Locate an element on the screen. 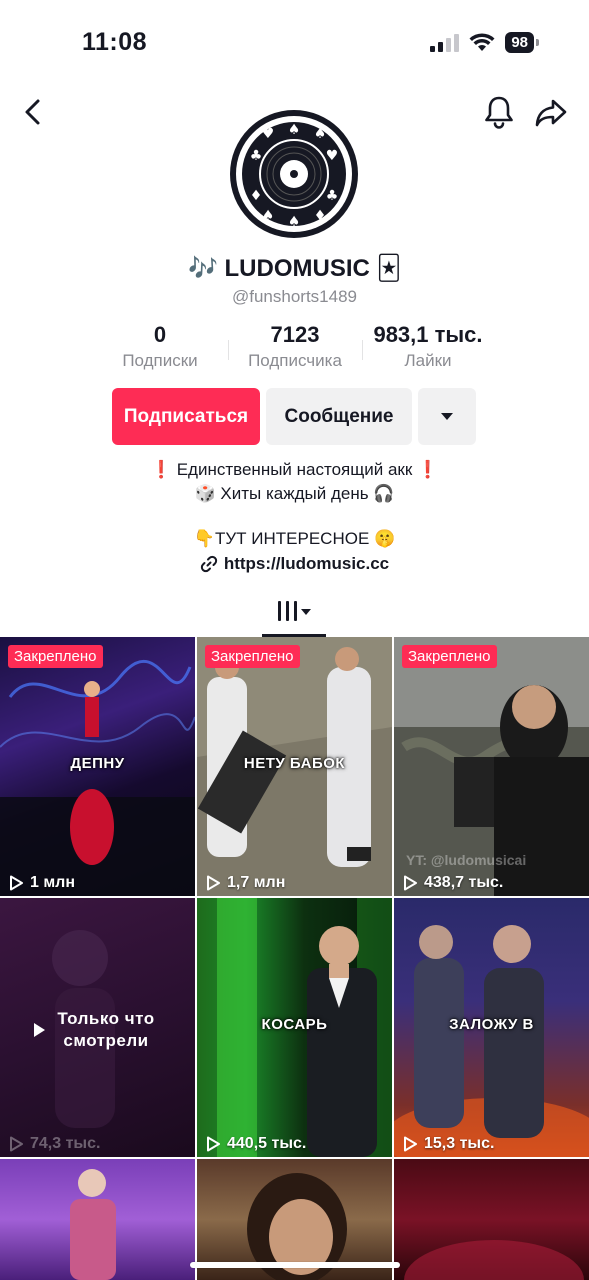 The width and height of the screenshot is (589, 1280). video-tile: Закреплено НЕТУ БАБОК 1,7 млн is located at coordinates (294, 766).